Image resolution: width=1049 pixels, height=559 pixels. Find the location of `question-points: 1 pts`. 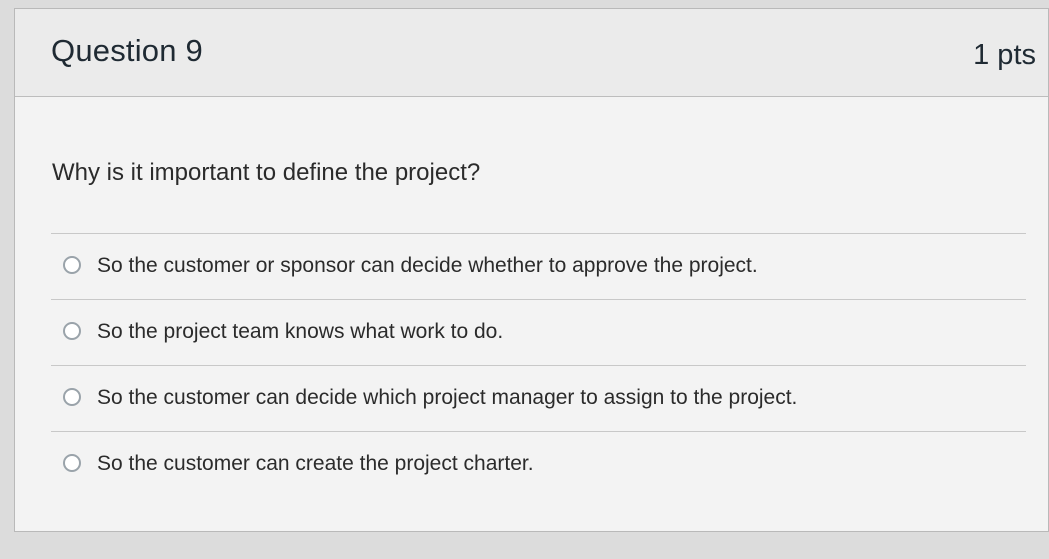

question-points: 1 pts is located at coordinates (1004, 55).